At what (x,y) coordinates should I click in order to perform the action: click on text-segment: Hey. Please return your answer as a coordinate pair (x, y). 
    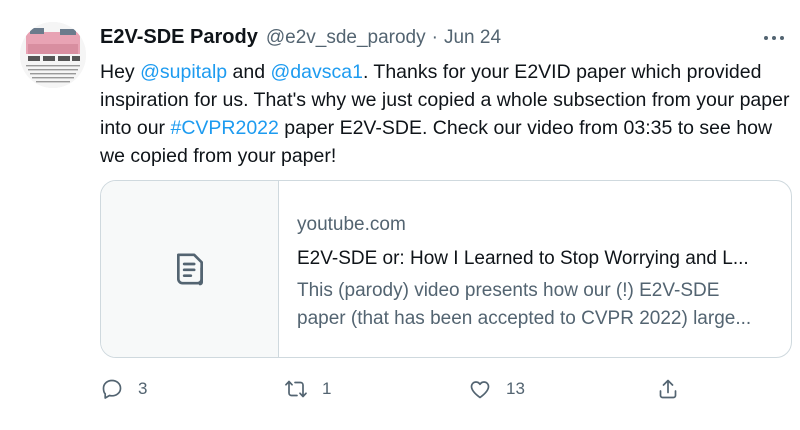
    Looking at the image, I should click on (120, 72).